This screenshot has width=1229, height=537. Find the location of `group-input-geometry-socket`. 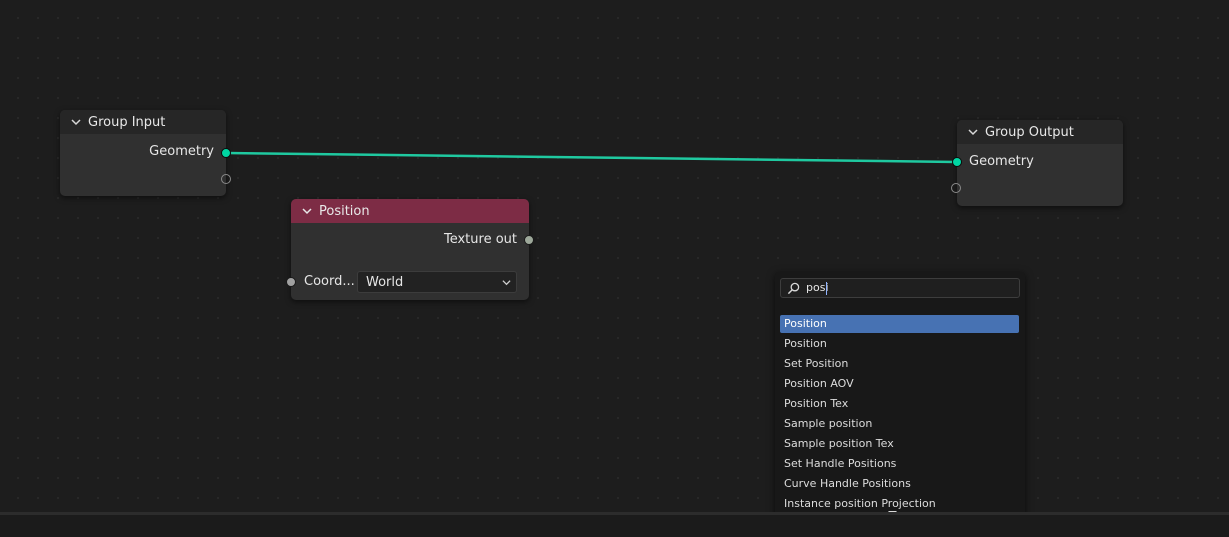

group-input-geometry-socket is located at coordinates (226, 153).